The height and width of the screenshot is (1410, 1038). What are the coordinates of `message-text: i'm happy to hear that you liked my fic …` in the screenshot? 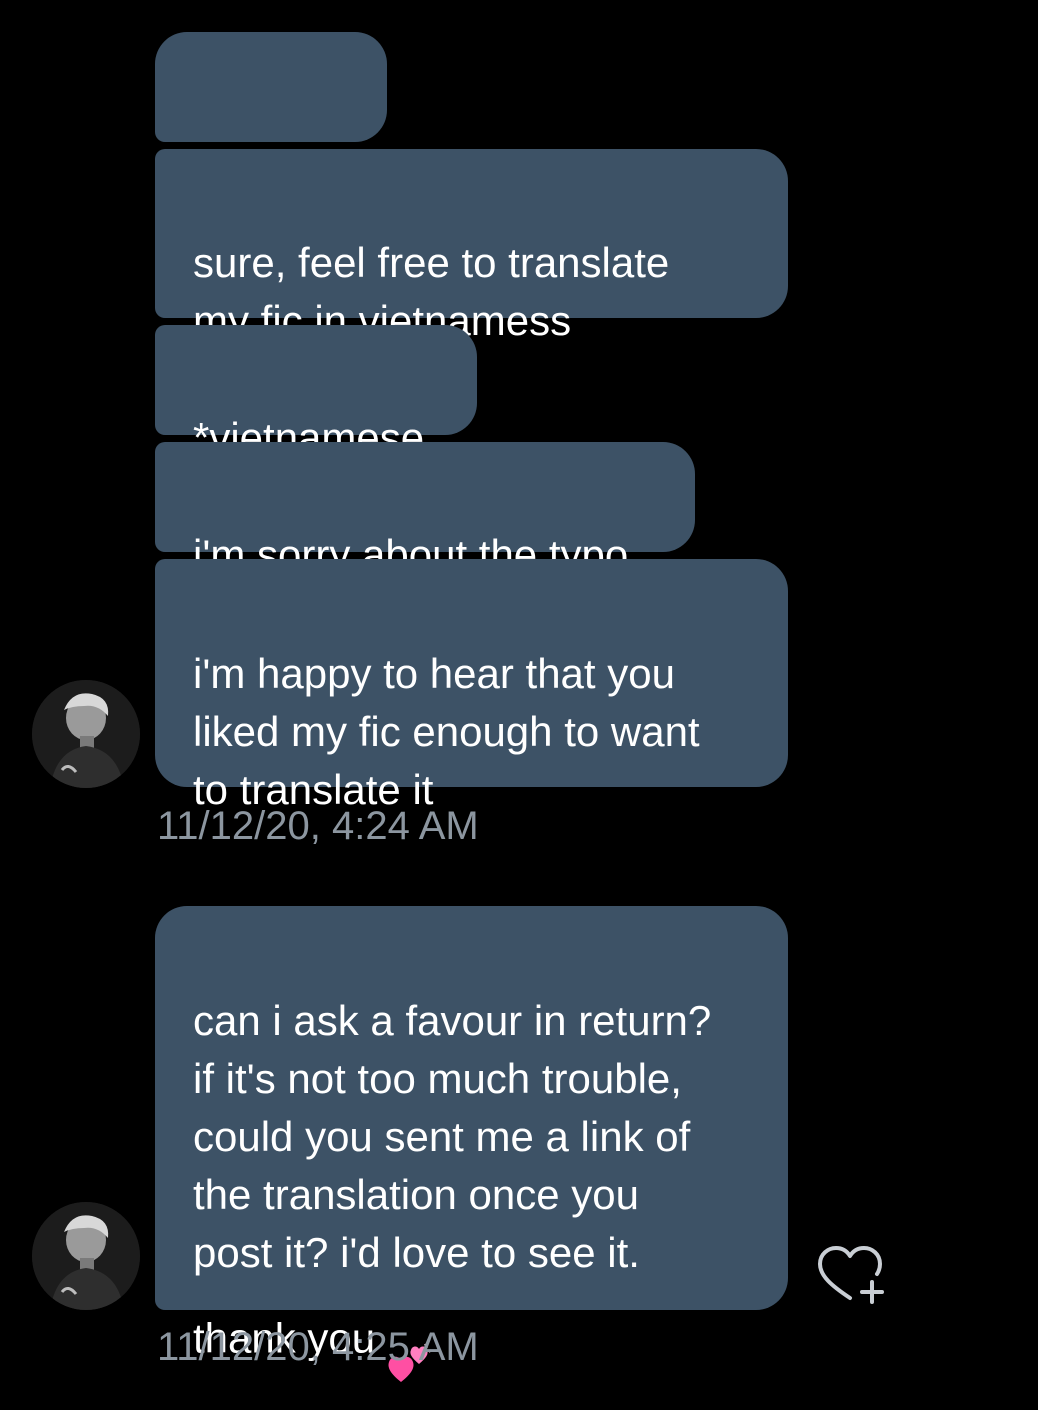 It's located at (446, 731).